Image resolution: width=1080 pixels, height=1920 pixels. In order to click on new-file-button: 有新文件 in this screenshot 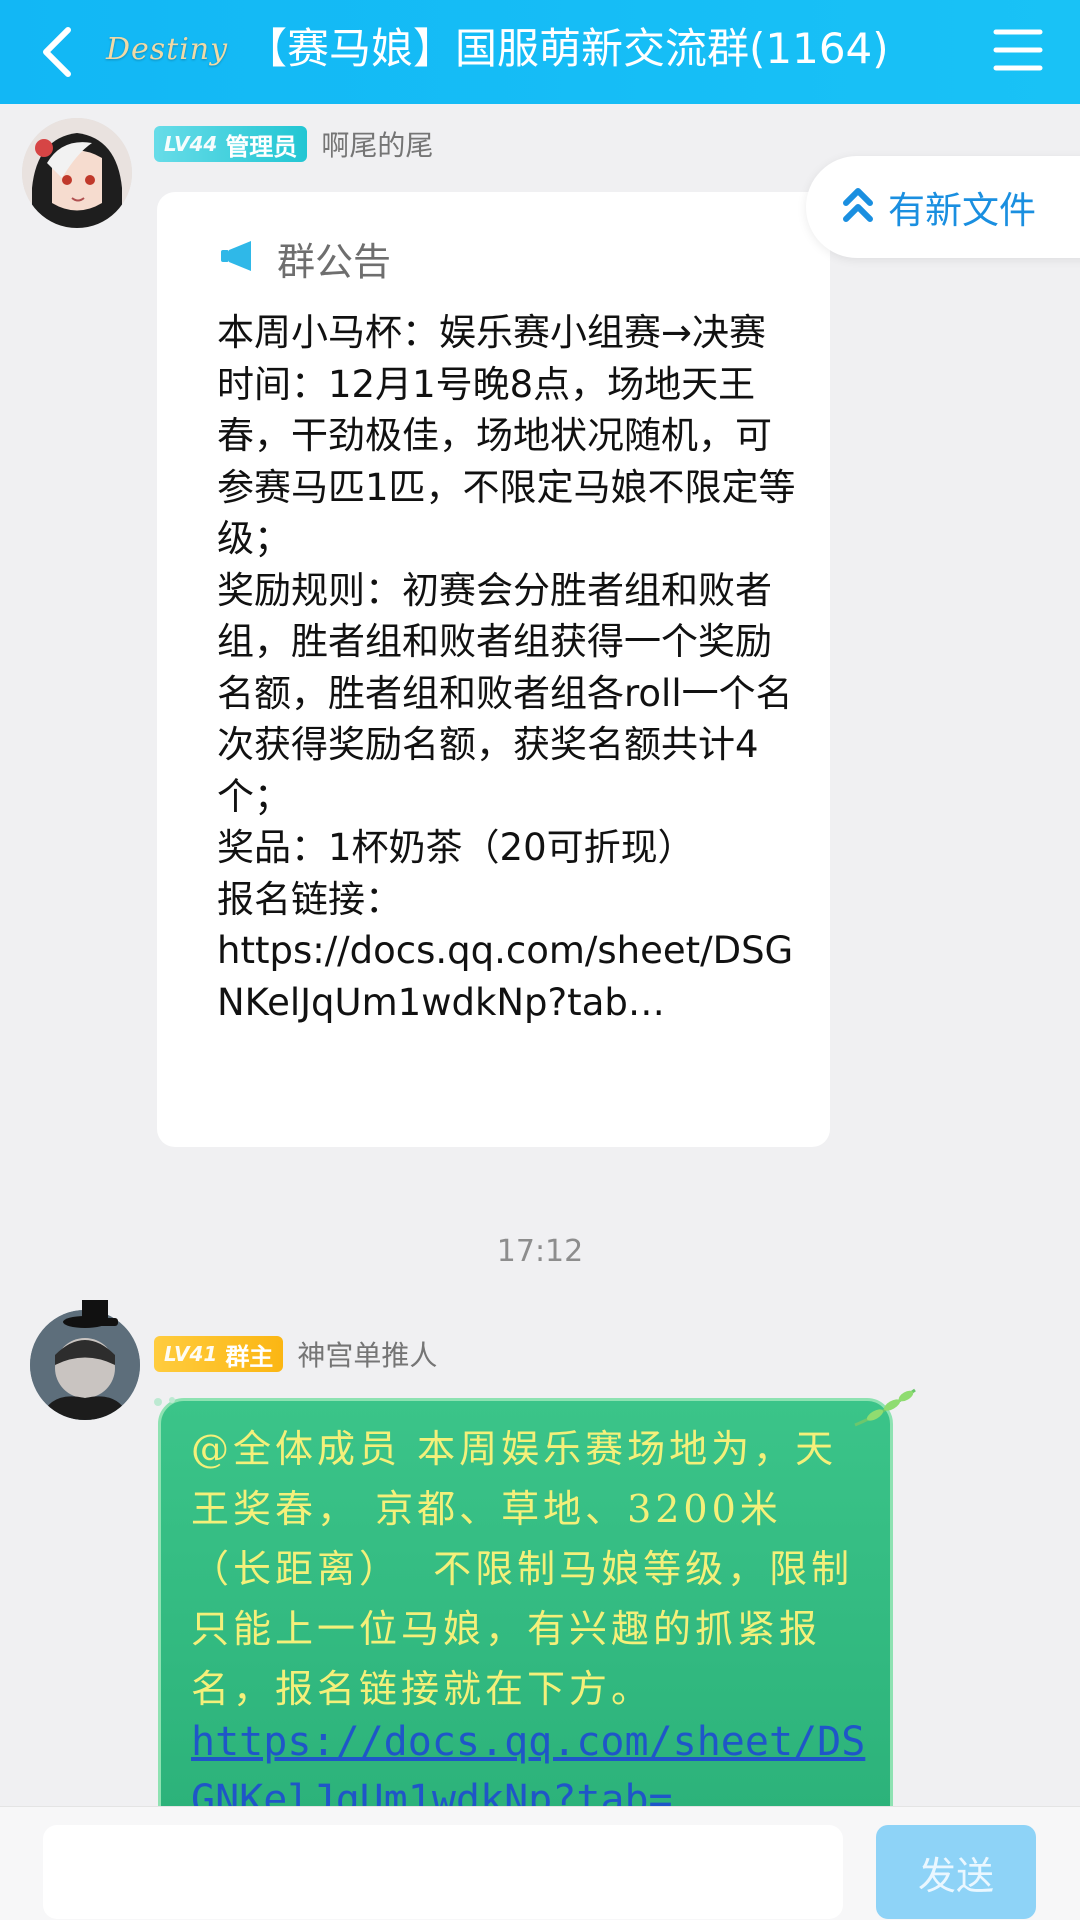, I will do `click(943, 207)`.